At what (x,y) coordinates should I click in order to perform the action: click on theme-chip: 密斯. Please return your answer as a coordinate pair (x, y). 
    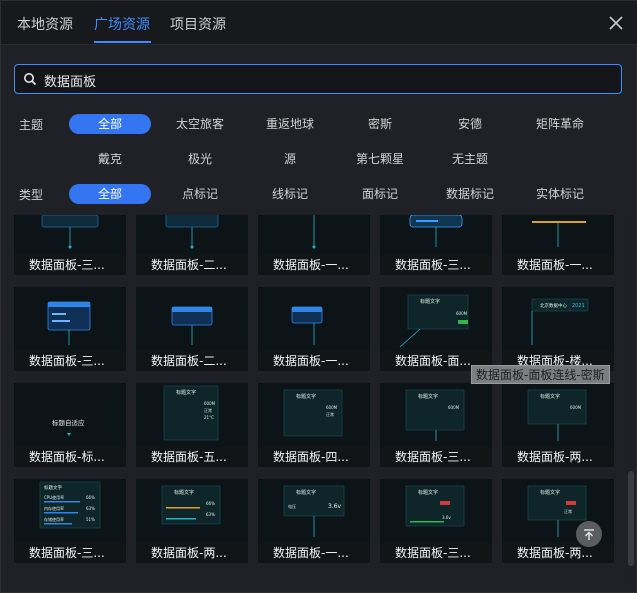
    Looking at the image, I should click on (380, 124).